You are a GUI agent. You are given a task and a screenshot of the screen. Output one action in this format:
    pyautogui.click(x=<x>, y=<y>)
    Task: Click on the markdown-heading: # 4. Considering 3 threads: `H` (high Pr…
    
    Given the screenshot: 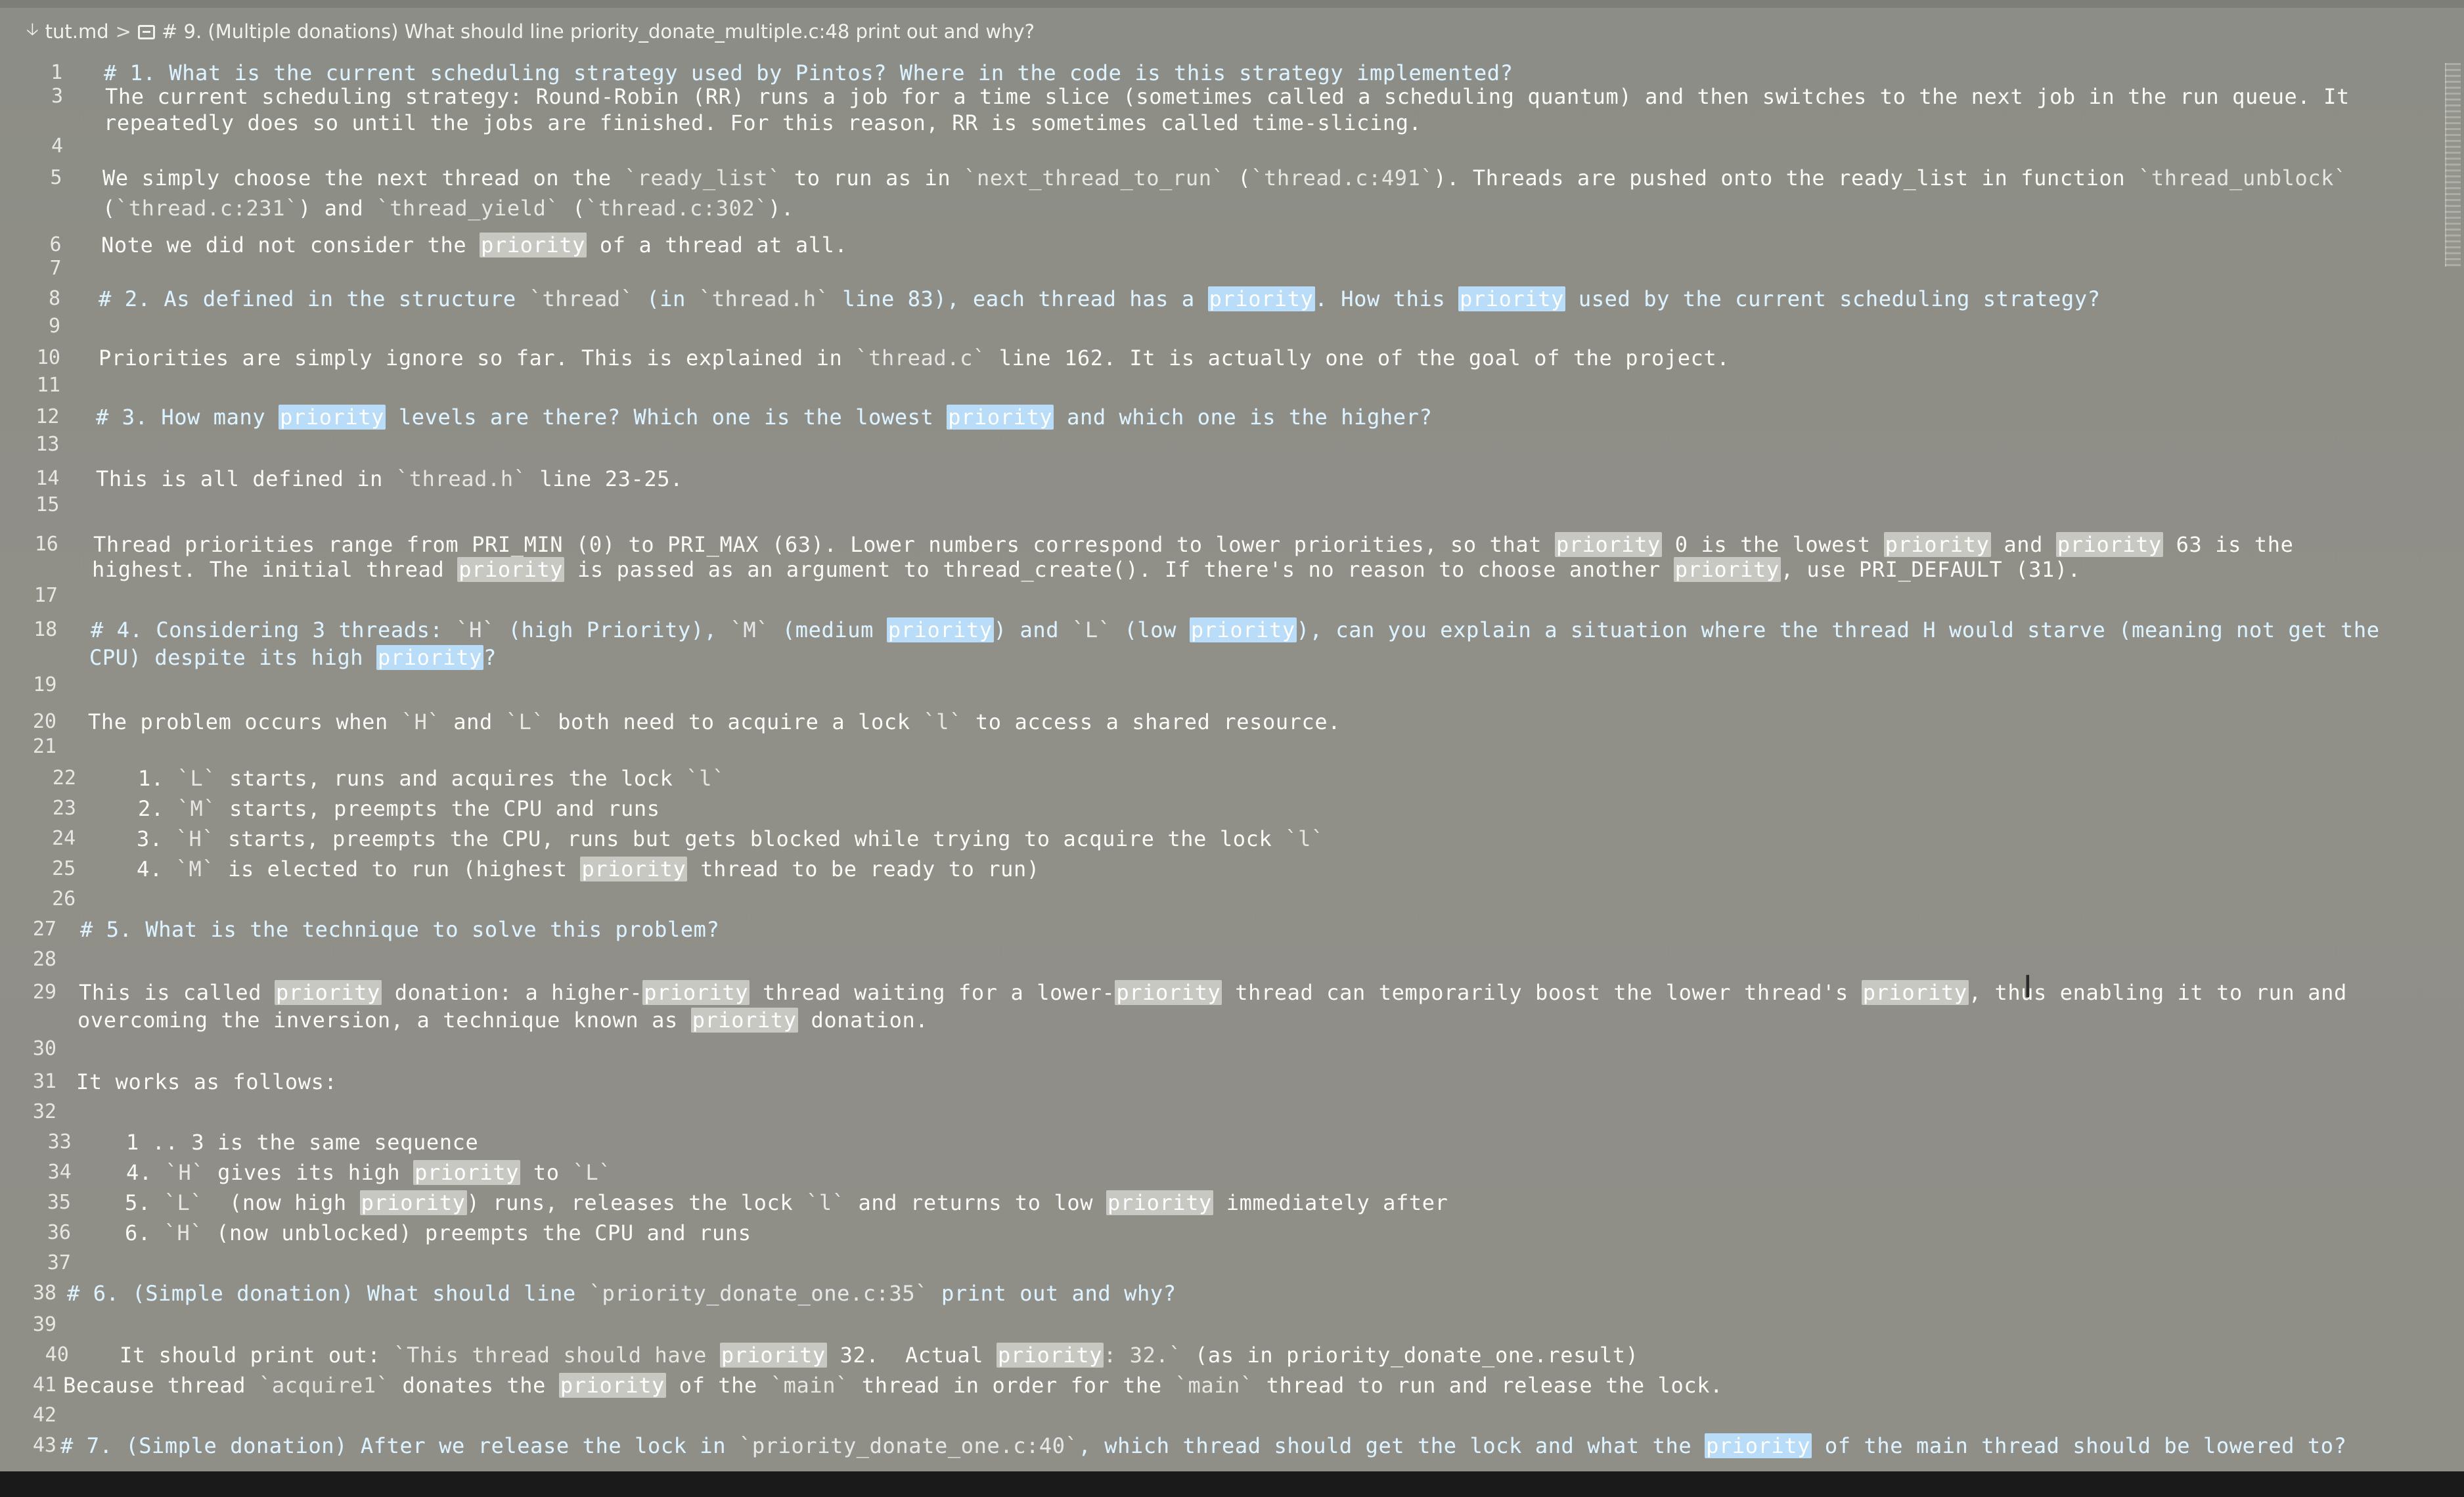 What is the action you would take?
    pyautogui.click(x=1235, y=630)
    